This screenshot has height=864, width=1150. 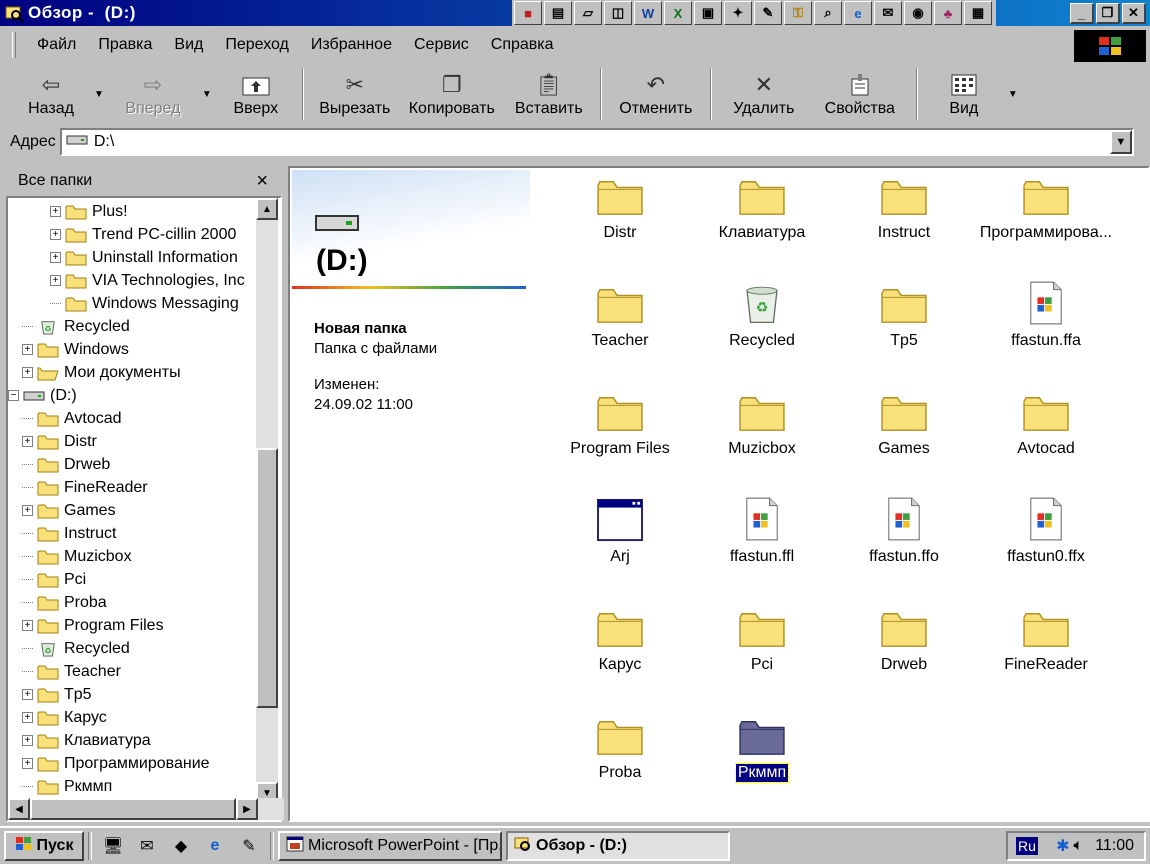 What do you see at coordinates (1120, 142) in the screenshot?
I see `address-dropdown-button: ▼` at bounding box center [1120, 142].